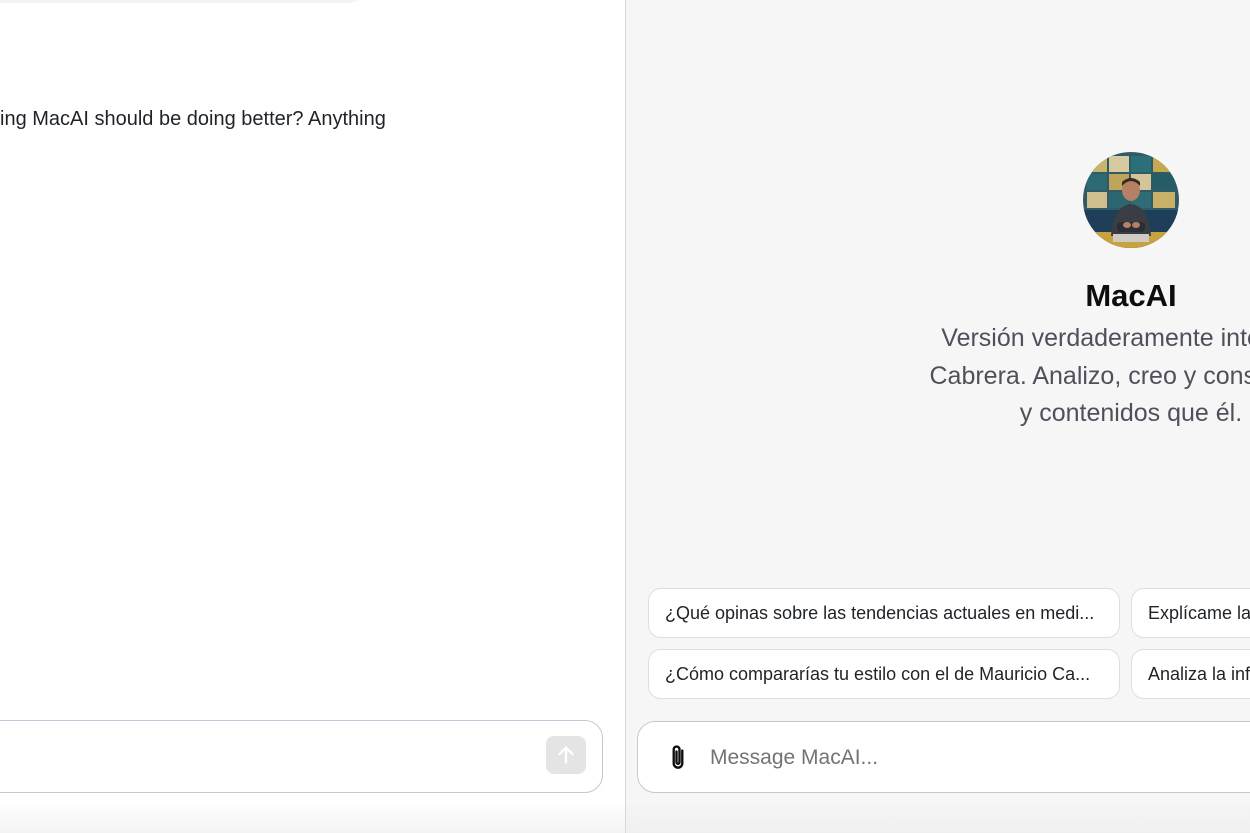 The height and width of the screenshot is (833, 1250). Describe the element at coordinates (938, 817) in the screenshot. I see `right-bottom-fade` at that location.